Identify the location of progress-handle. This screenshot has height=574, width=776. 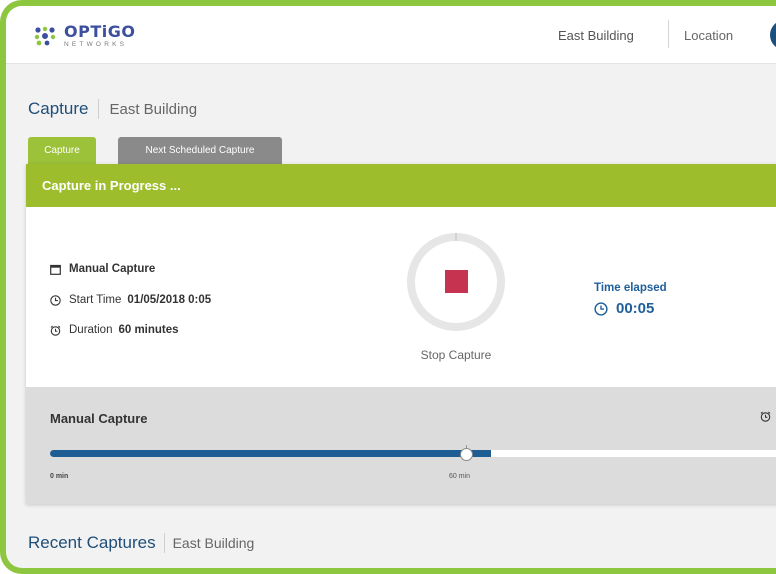
(466, 454).